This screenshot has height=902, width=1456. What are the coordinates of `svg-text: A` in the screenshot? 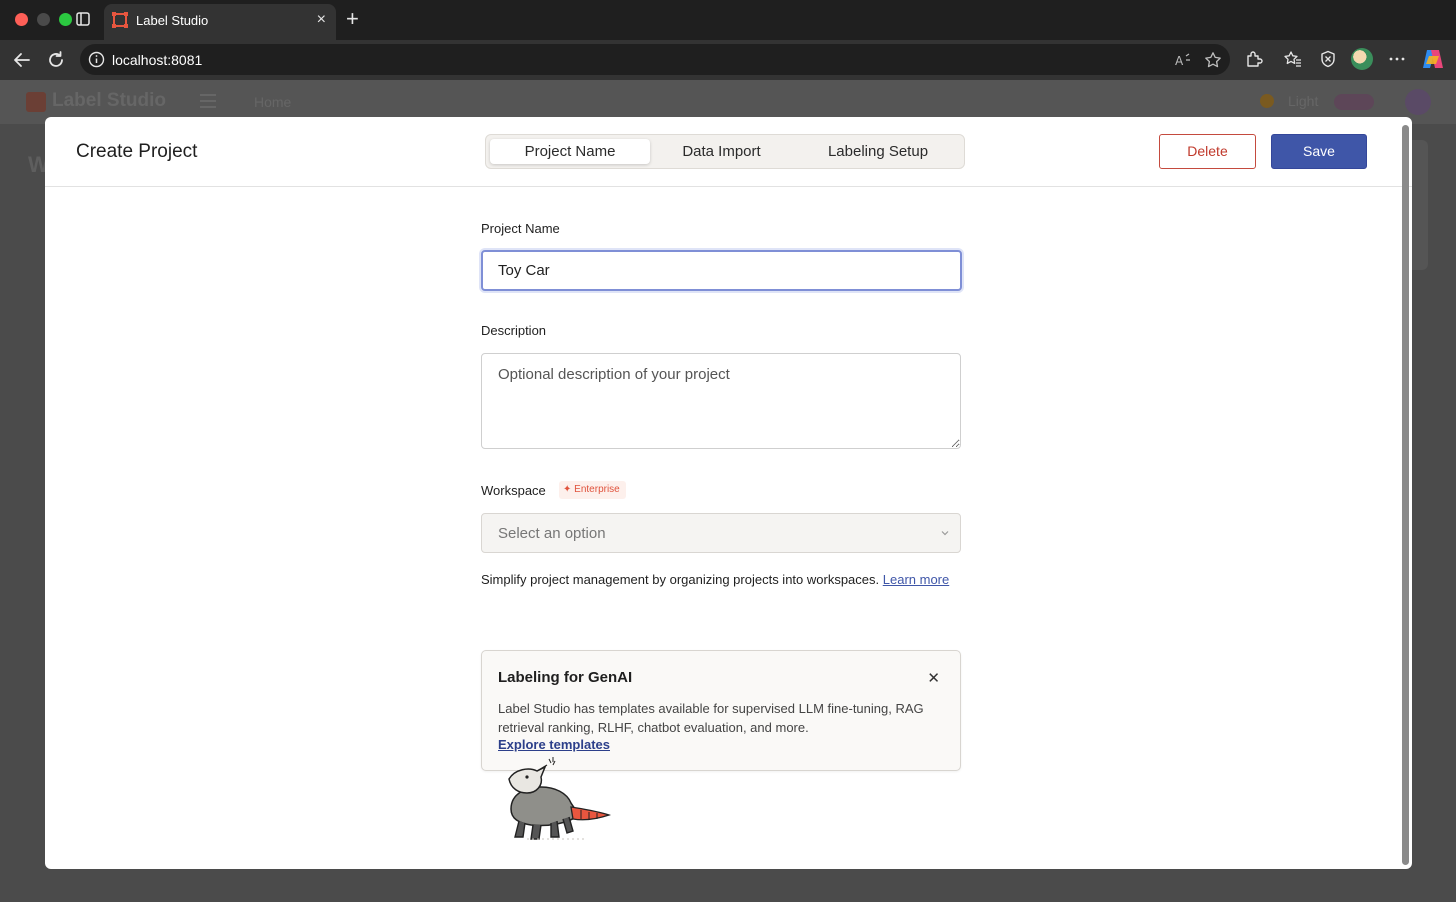 It's located at (1179, 61).